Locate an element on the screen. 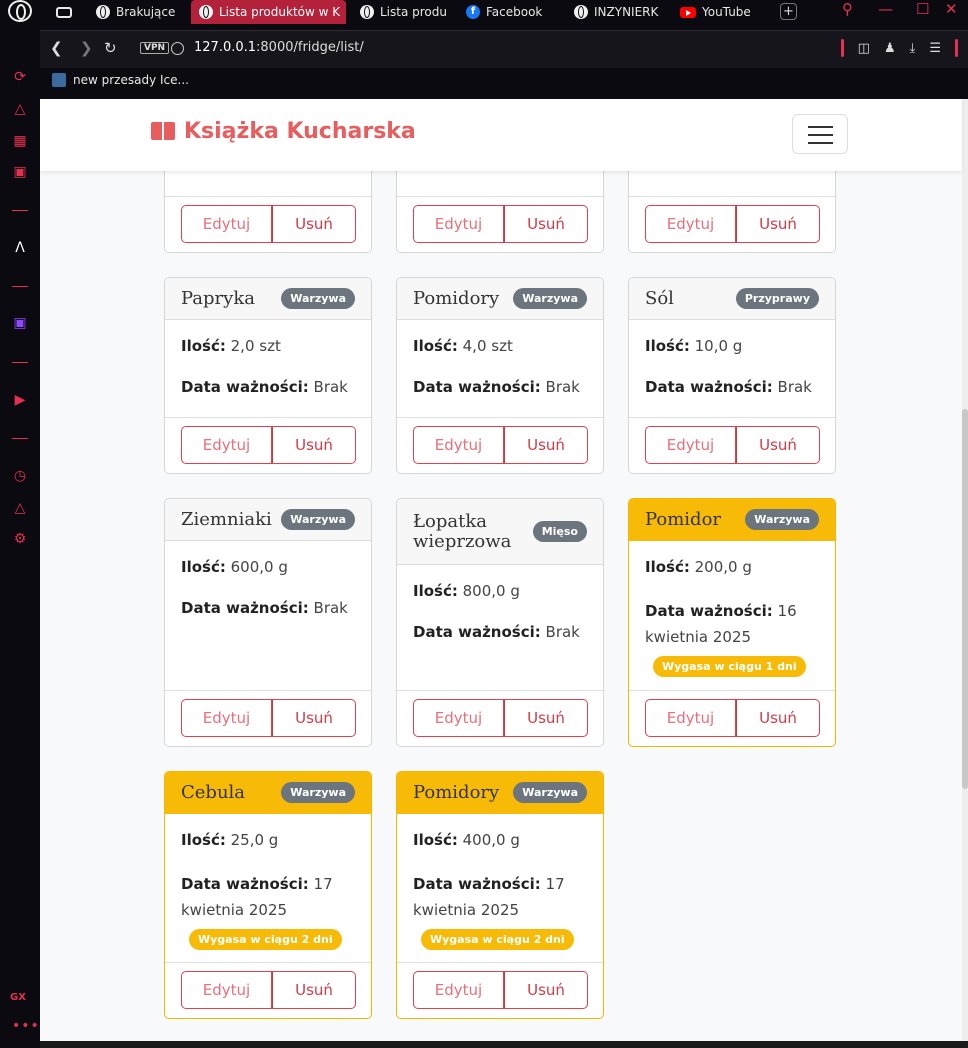 This screenshot has height=1048, width=968. twitch-icon: ▣ is located at coordinates (20, 323).